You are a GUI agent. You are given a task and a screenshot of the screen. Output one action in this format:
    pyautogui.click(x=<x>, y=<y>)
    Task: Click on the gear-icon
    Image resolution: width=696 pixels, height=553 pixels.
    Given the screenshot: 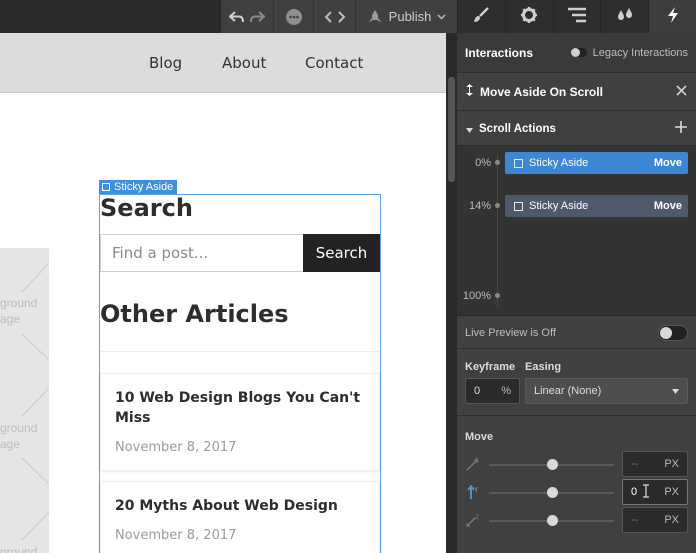 What is the action you would take?
    pyautogui.click(x=529, y=16)
    